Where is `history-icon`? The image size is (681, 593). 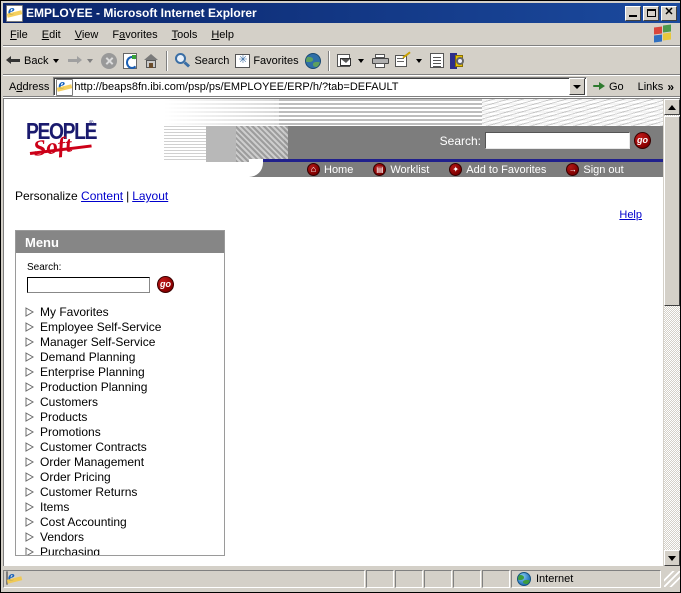
history-icon is located at coordinates (312, 60).